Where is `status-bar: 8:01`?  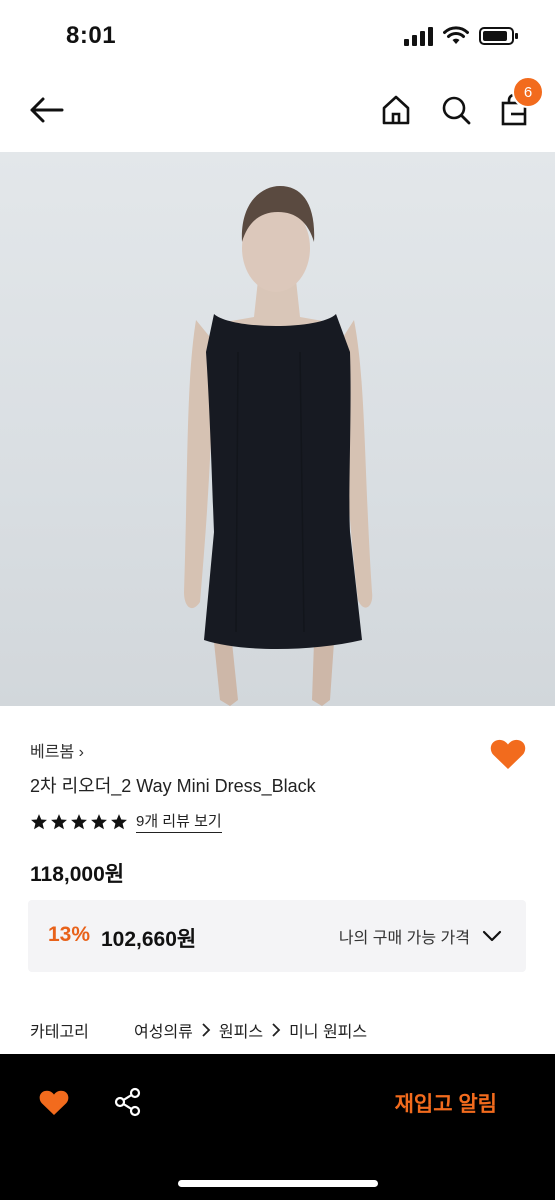
status-bar: 8:01 is located at coordinates (277, 36).